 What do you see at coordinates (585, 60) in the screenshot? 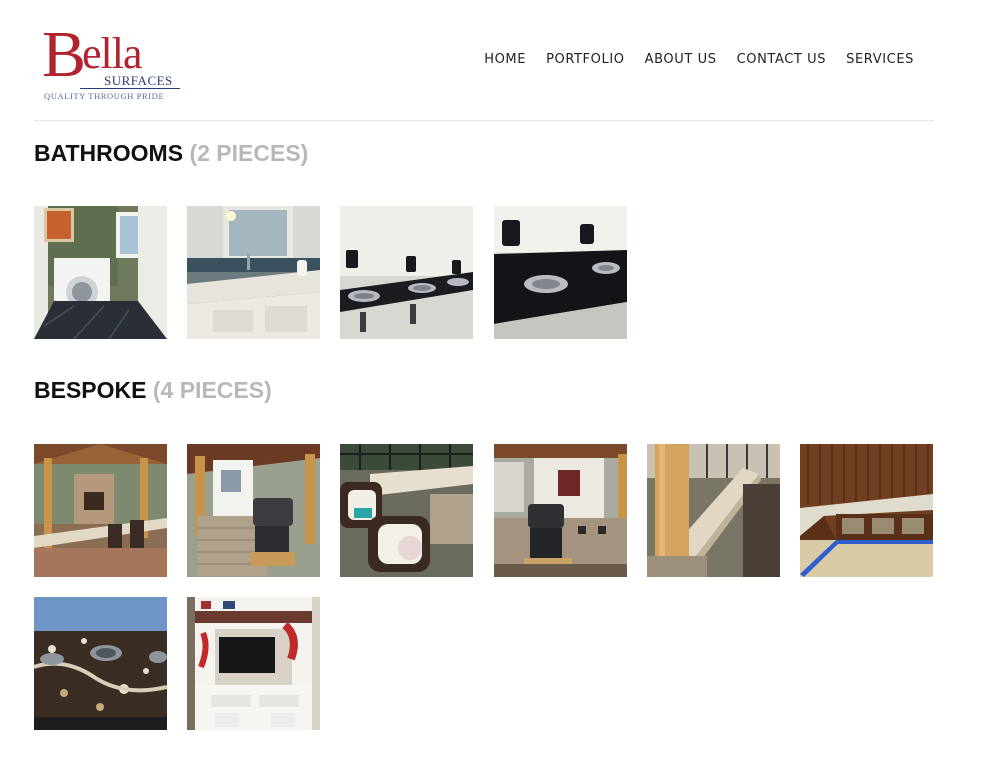
I see `nav-portfolio: PORTFOLIO` at bounding box center [585, 60].